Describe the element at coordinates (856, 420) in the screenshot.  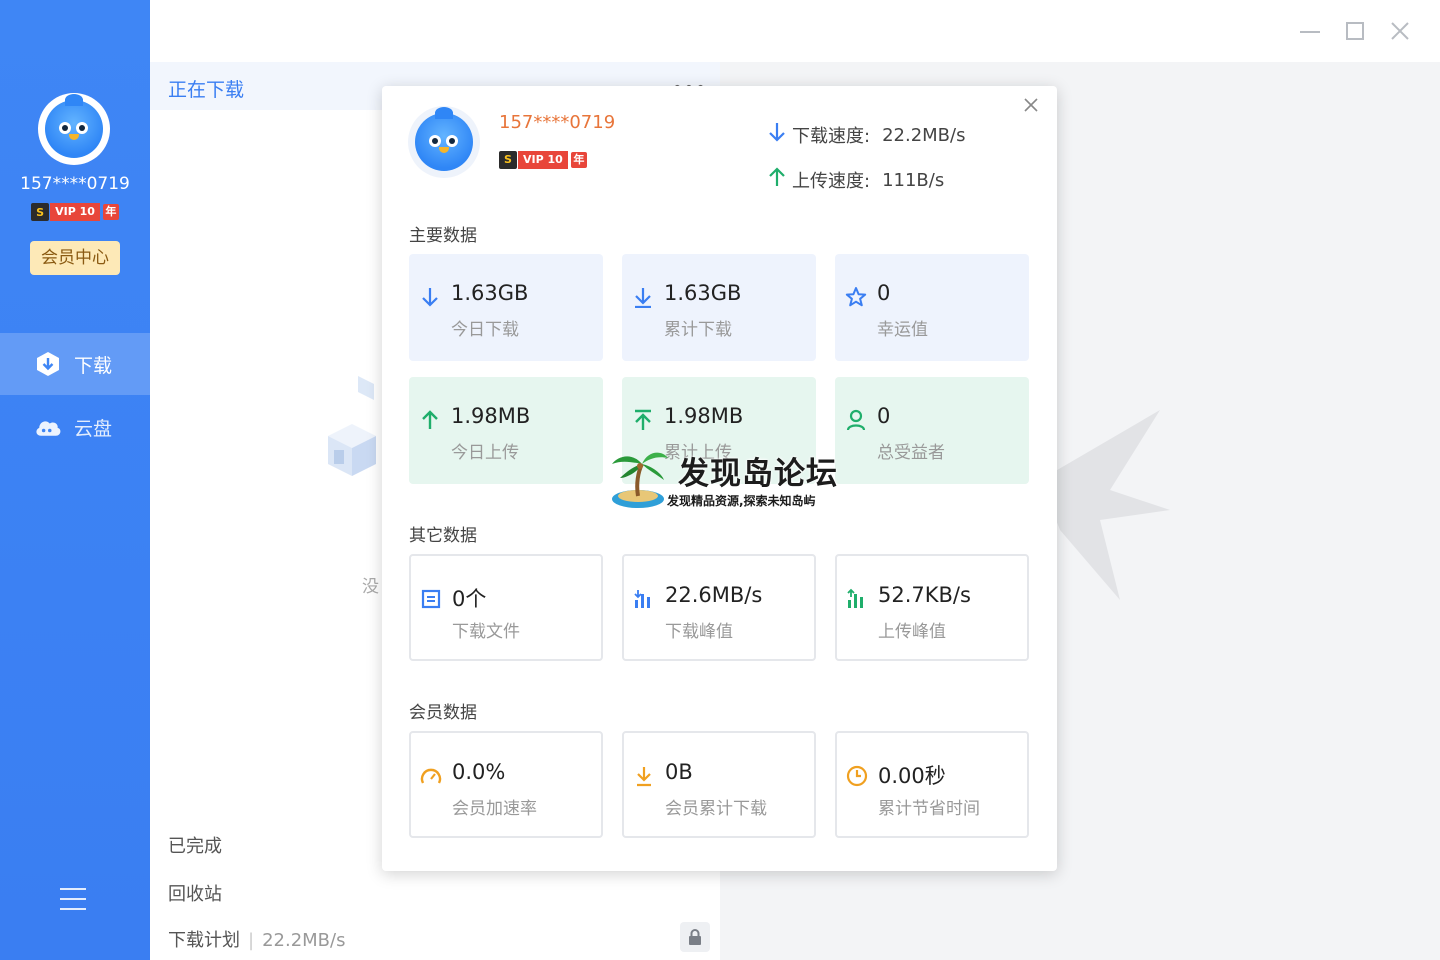
I see `user-icon` at that location.